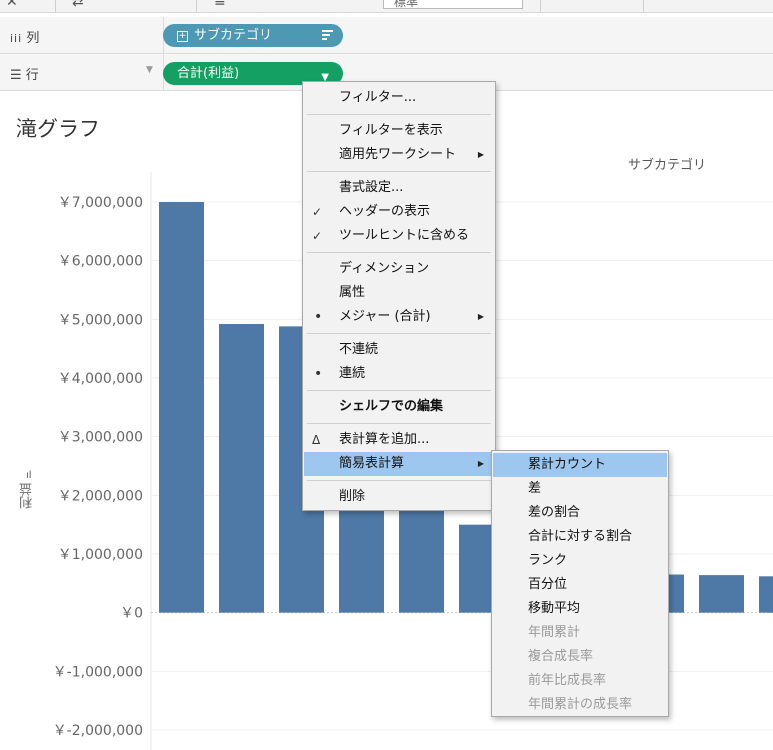  What do you see at coordinates (208, 73) in the screenshot?
I see `sum-profit-pill-label: 合計(利益)` at bounding box center [208, 73].